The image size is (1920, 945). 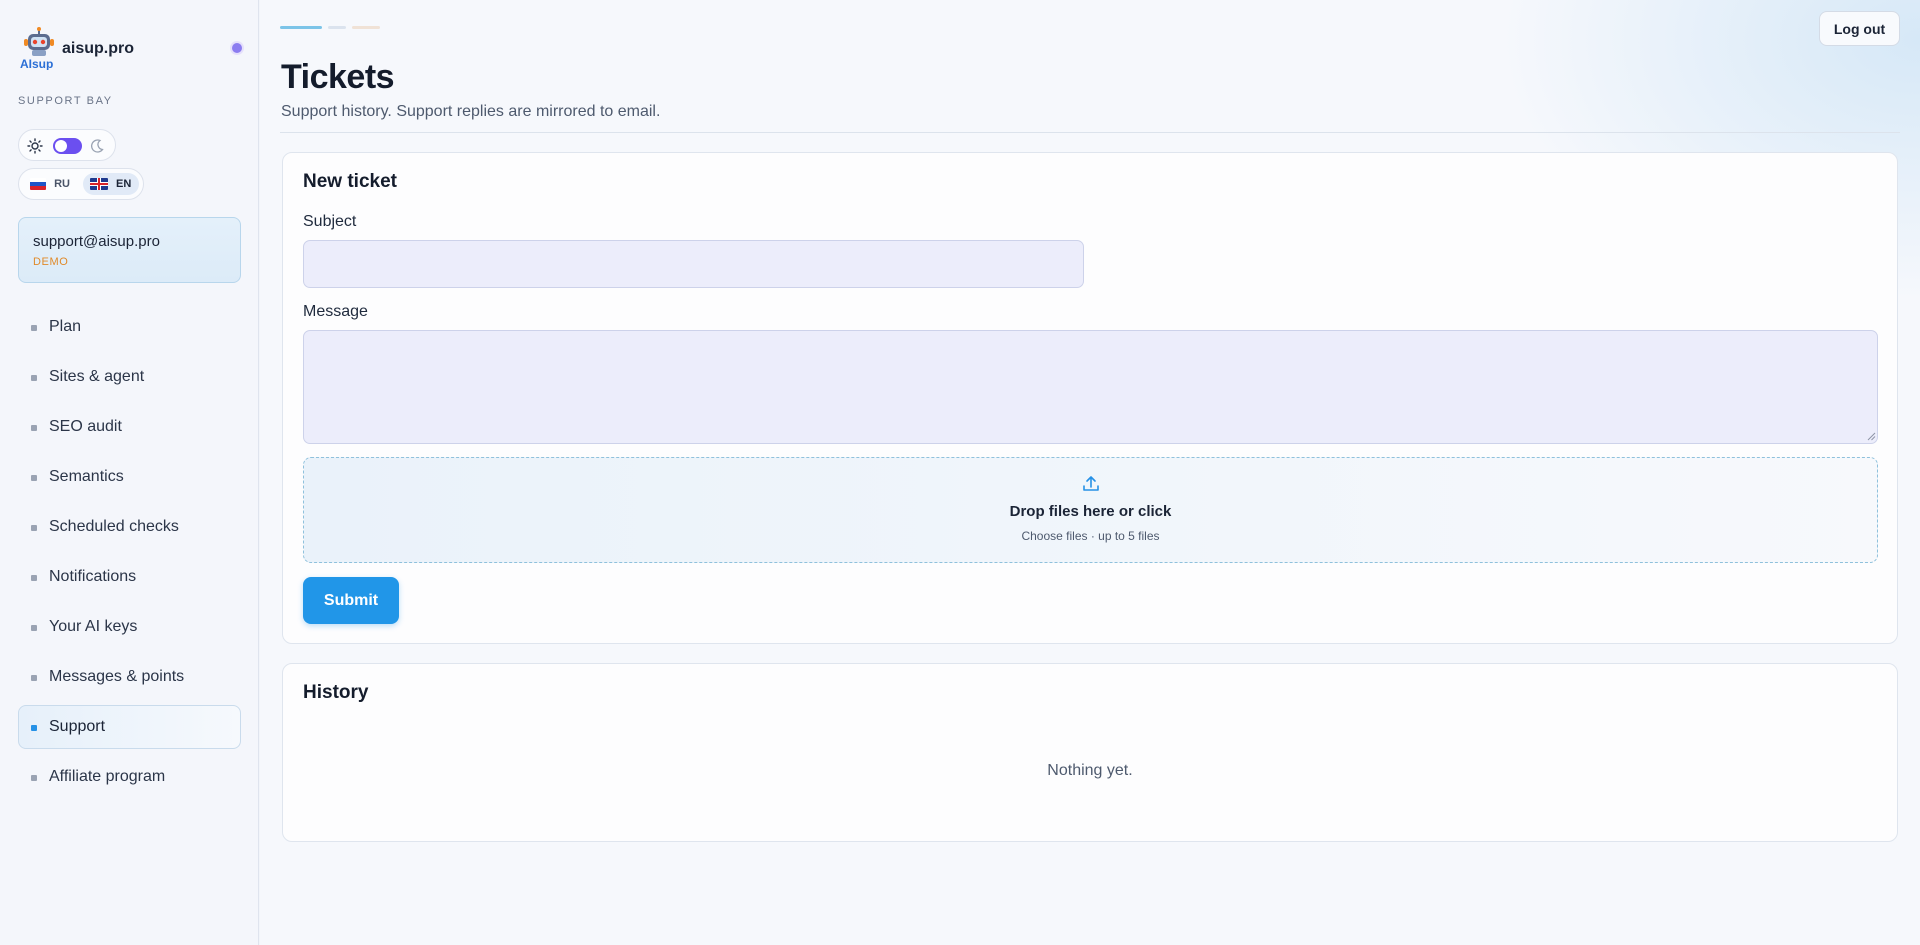 I want to click on dropzone-title: Drop files here or click, so click(x=1090, y=511).